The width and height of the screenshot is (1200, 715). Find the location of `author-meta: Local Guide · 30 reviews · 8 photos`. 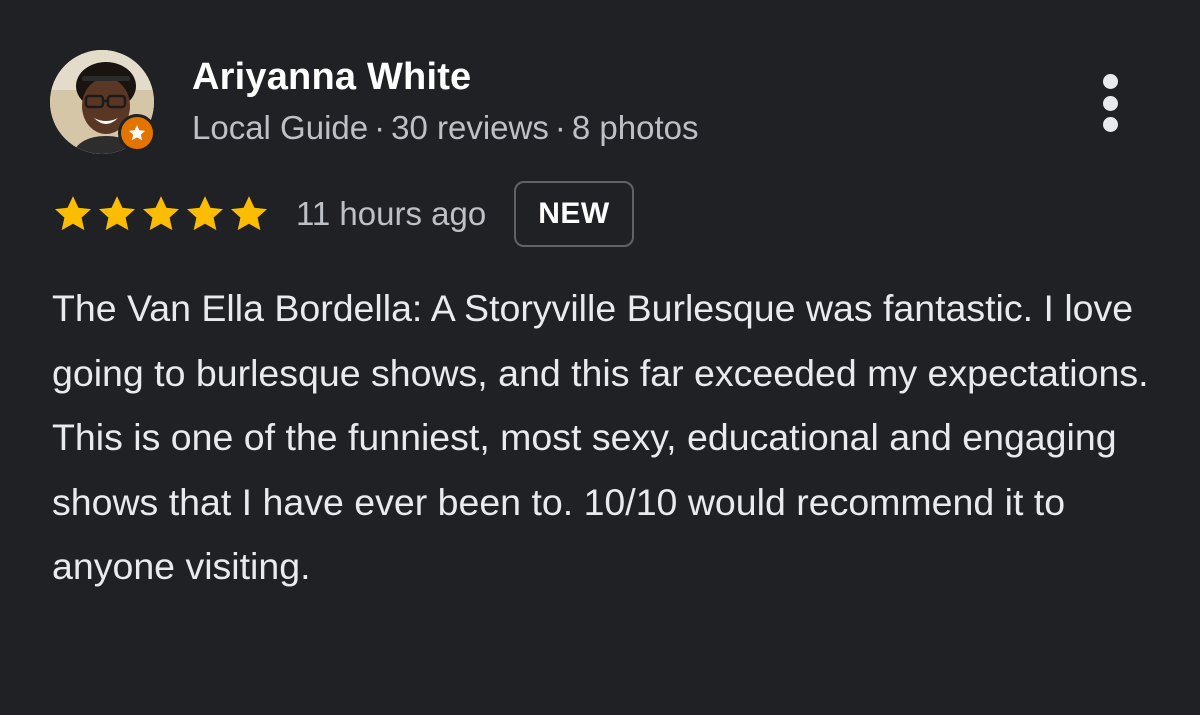

author-meta: Local Guide · 30 reviews · 8 photos is located at coordinates (445, 128).